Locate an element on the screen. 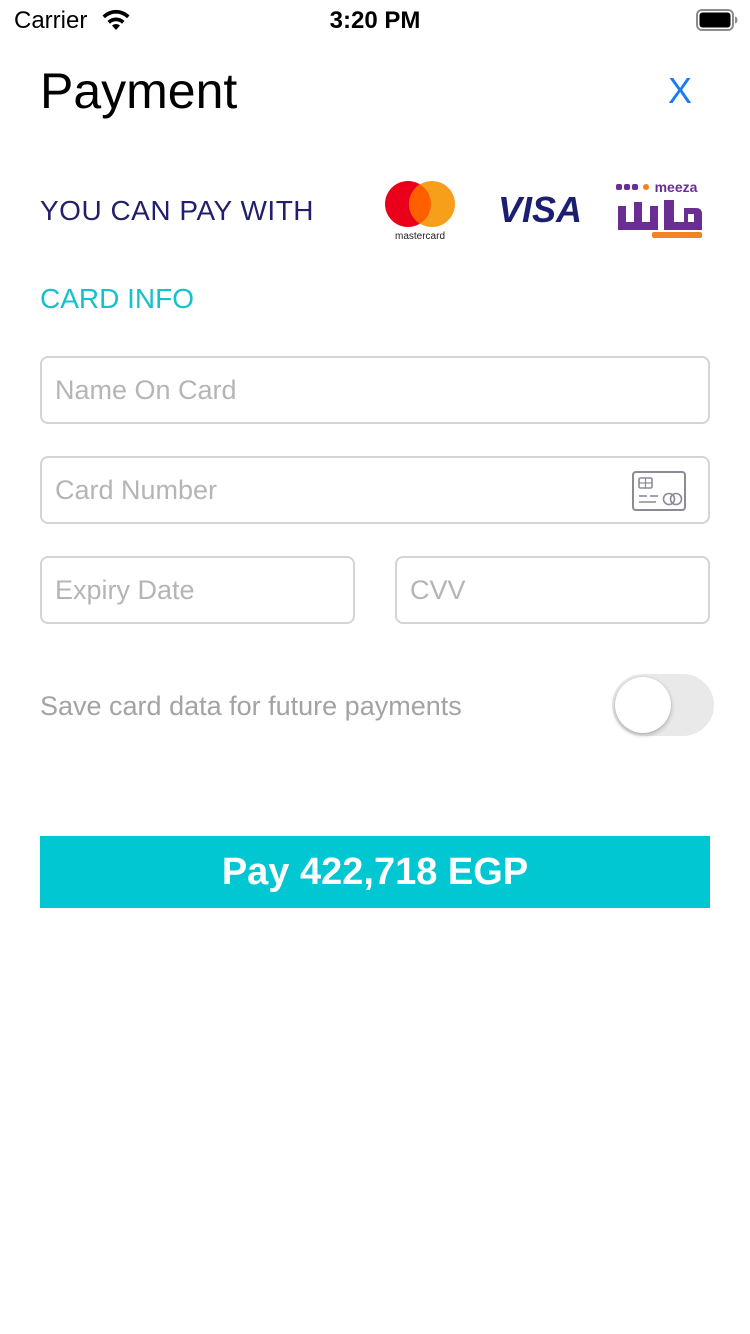 Image resolution: width=750 pixels, height=1334 pixels. battery-icon is located at coordinates (717, 20).